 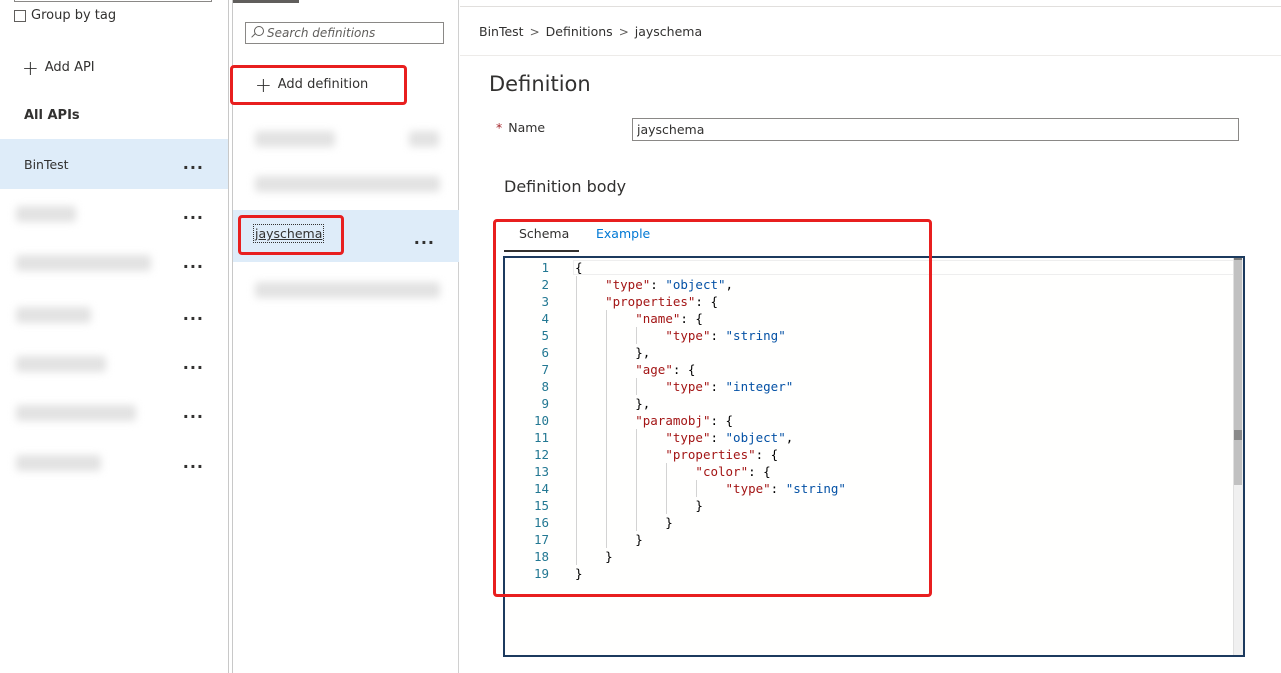 I want to click on code-line: 4 "name": {, so click(x=870, y=318).